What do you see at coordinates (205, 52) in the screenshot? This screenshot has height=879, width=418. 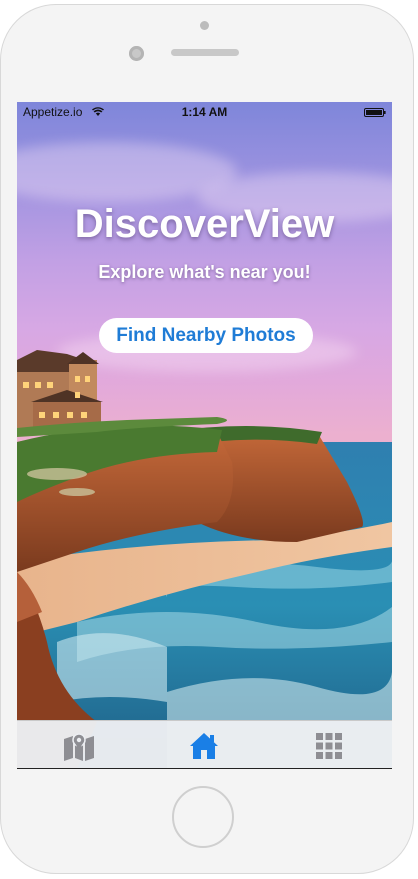 I see `earpiece-speaker` at bounding box center [205, 52].